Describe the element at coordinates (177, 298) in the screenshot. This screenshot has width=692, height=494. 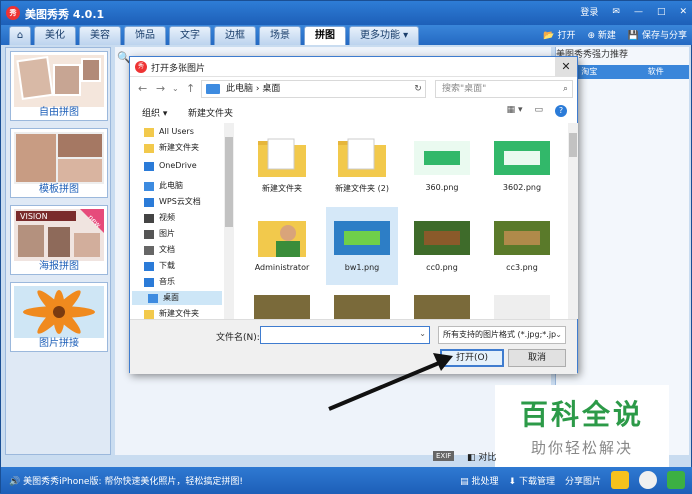
I see `nav-item: 桌面` at that location.